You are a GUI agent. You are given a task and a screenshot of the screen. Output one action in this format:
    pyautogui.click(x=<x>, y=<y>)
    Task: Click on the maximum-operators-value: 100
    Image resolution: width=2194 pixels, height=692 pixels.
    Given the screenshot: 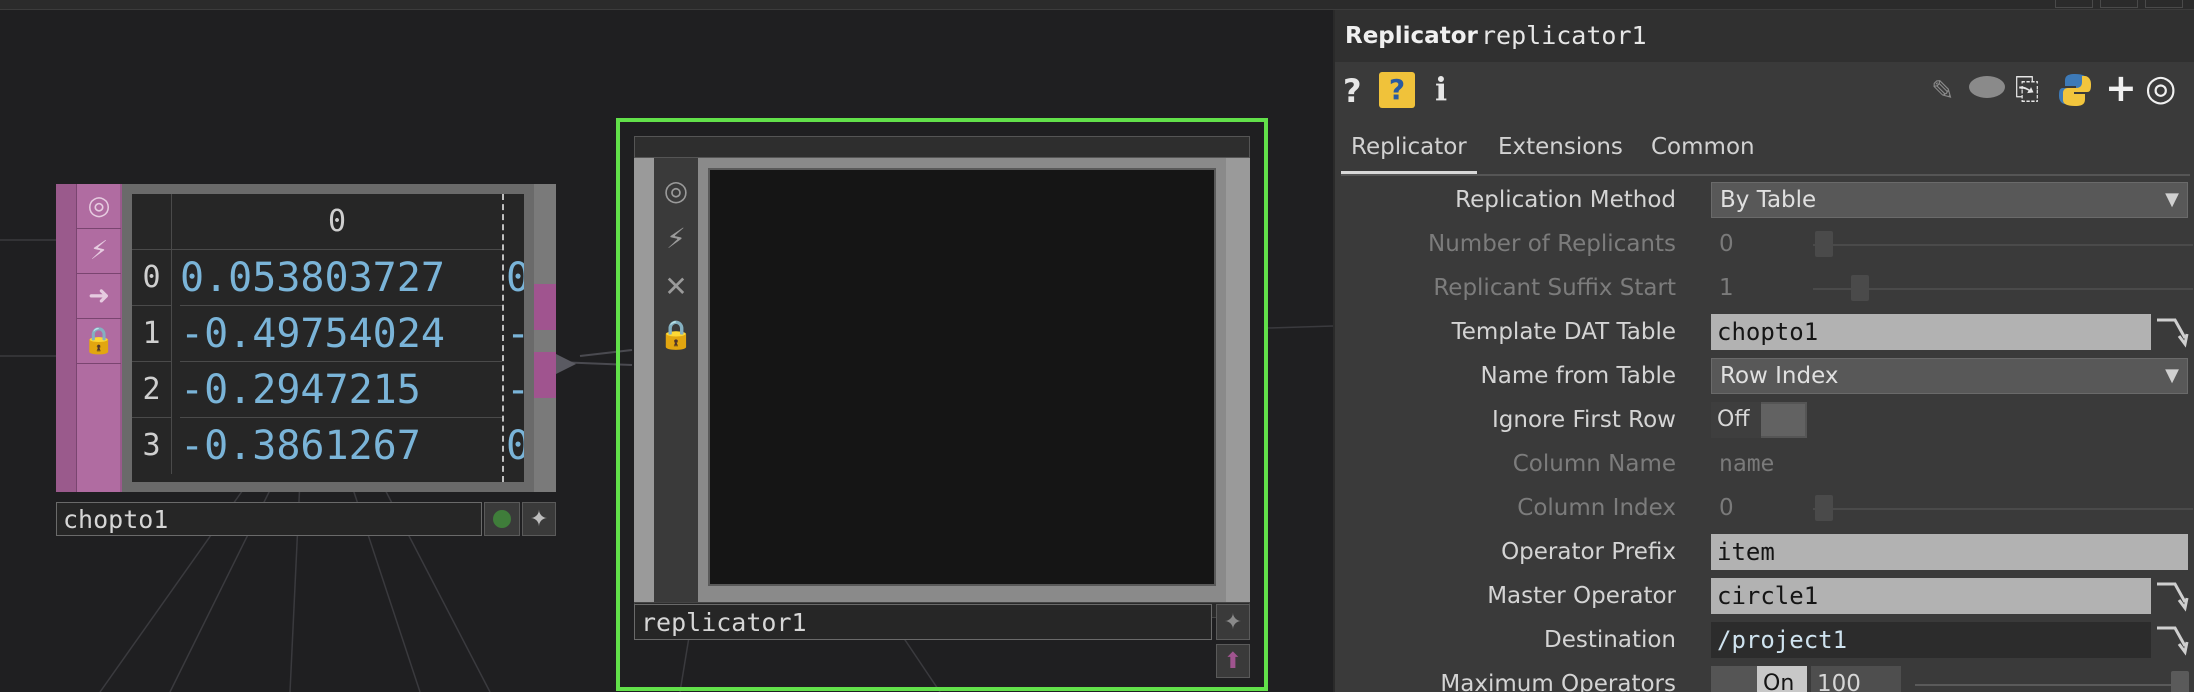 What is the action you would take?
    pyautogui.click(x=1856, y=679)
    